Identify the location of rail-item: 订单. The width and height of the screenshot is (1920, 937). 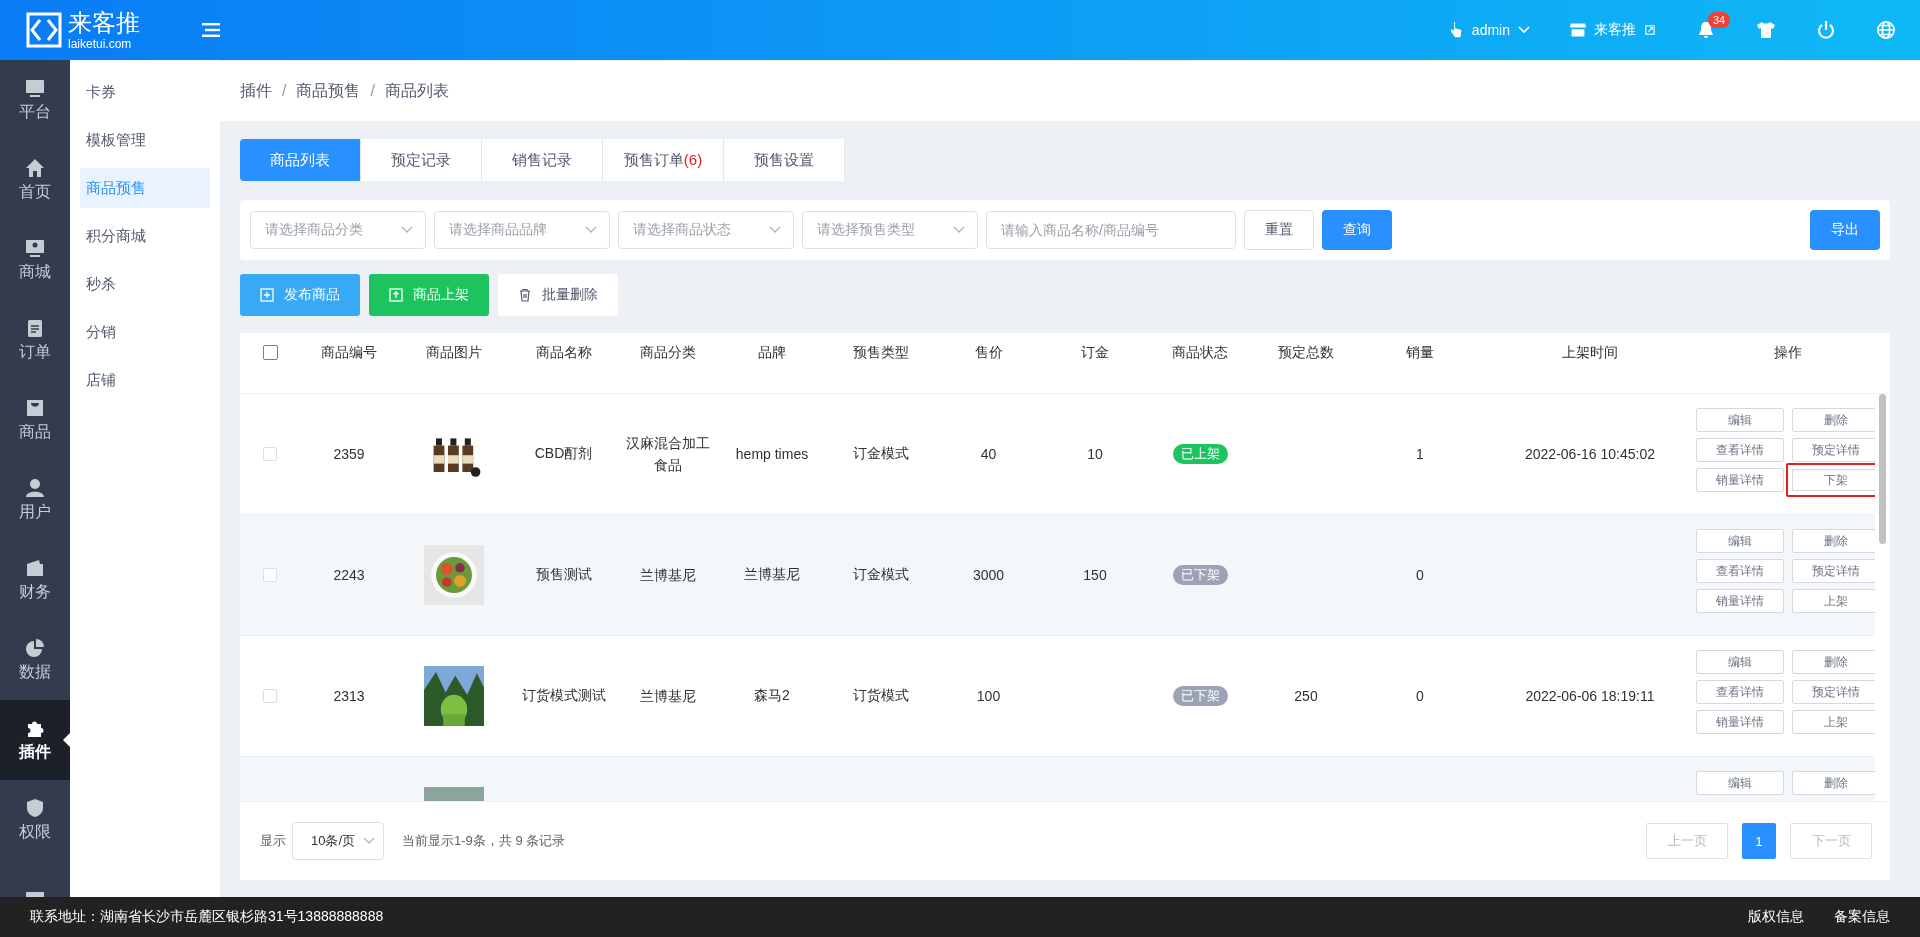
(35, 340).